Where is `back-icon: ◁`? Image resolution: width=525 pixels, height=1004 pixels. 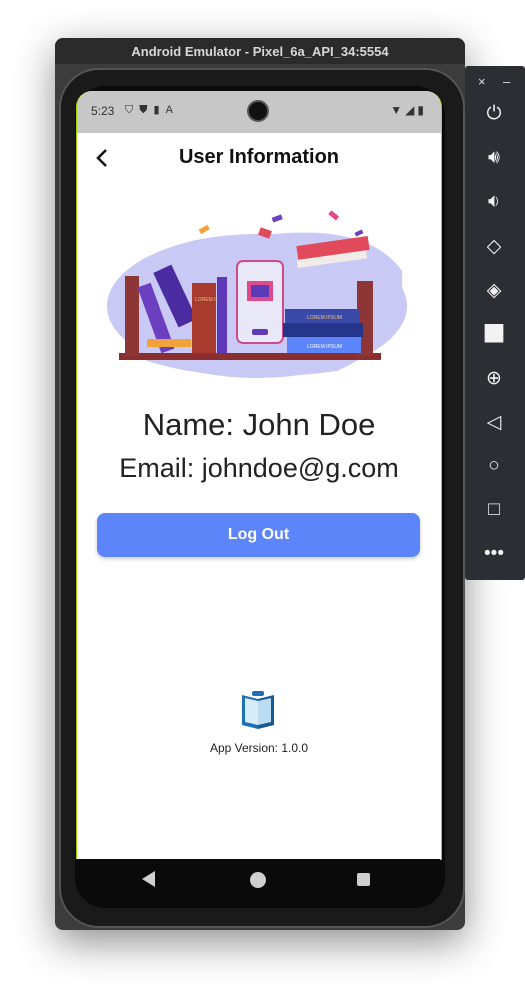
back-icon: ◁ is located at coordinates (494, 422).